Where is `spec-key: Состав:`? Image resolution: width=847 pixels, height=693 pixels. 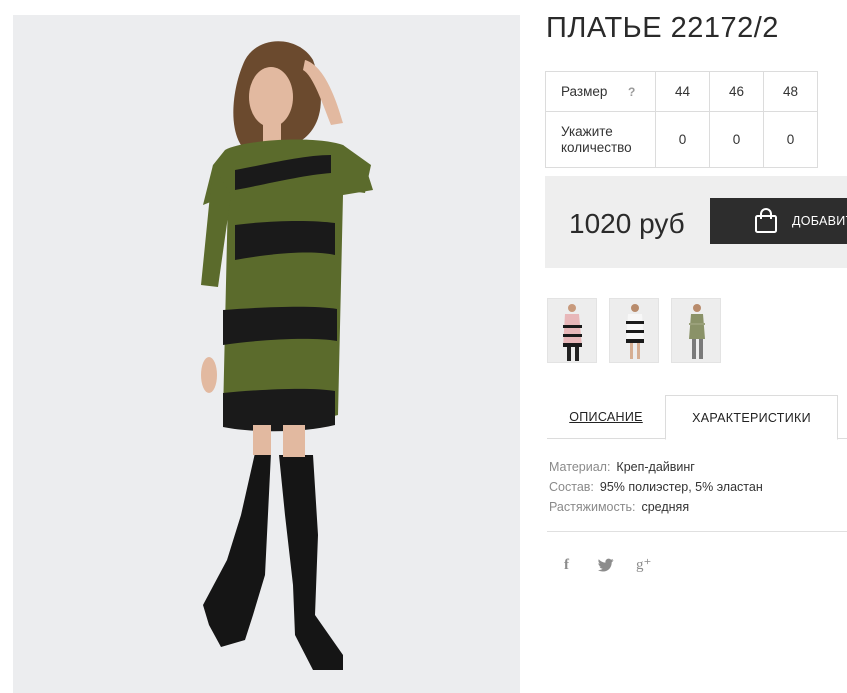
spec-key: Состав: is located at coordinates (571, 487).